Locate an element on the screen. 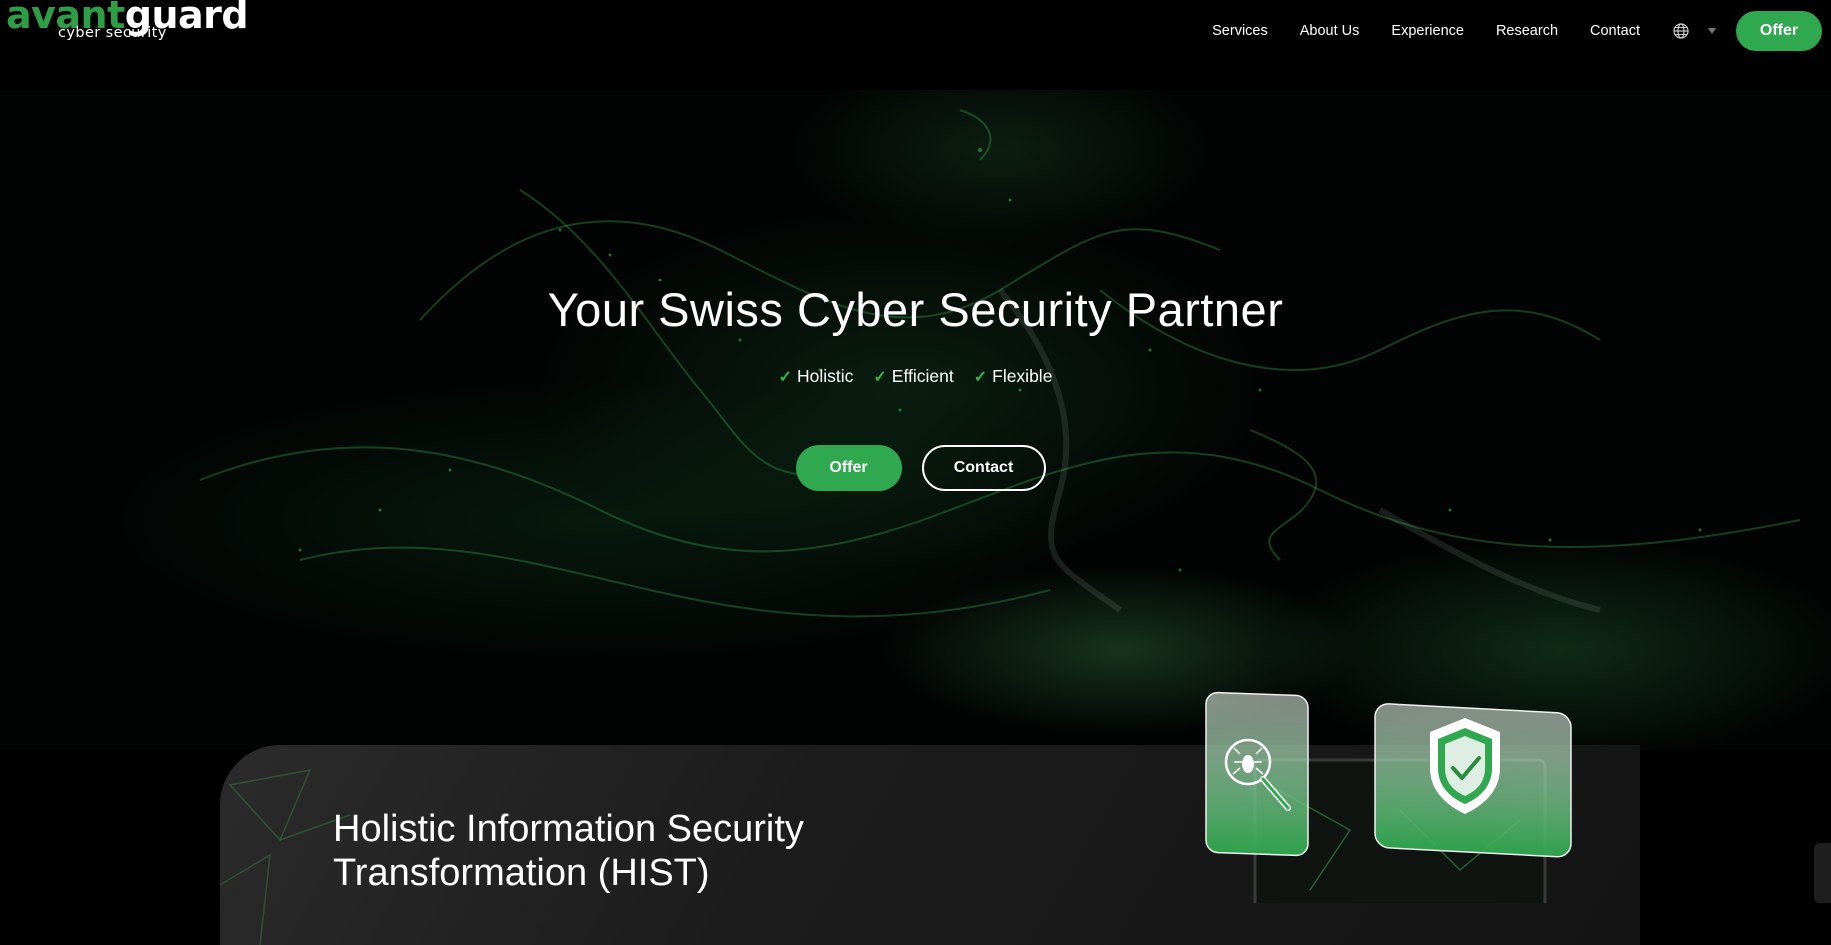 This screenshot has height=945, width=1831. feature-list: ✓ Holistic ✓ Efficient ✓ Flexible is located at coordinates (915, 376).